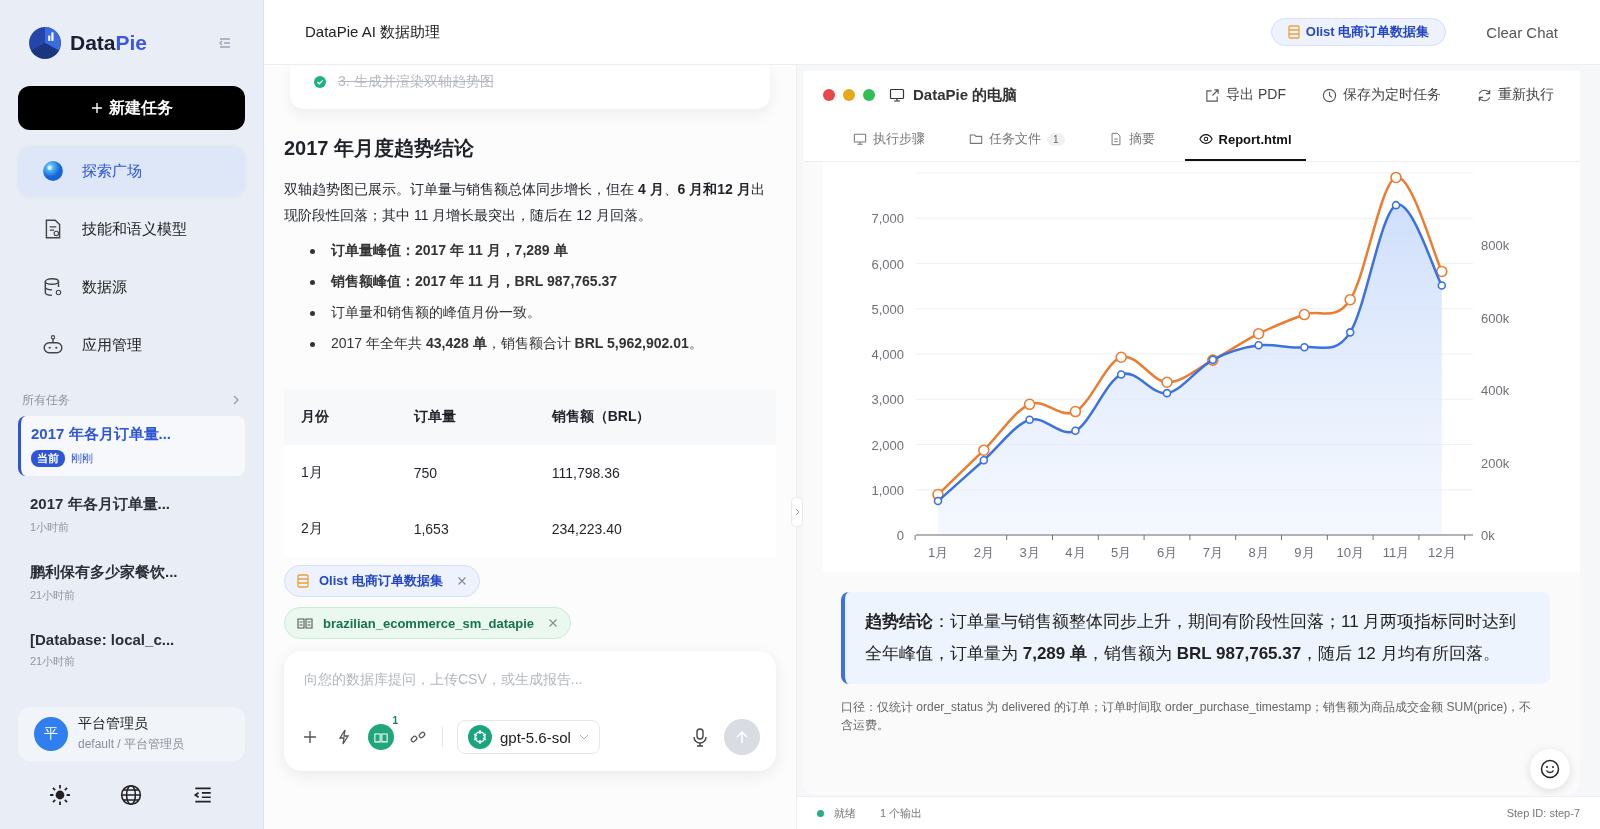 Image resolution: width=1600 pixels, height=829 pixels. What do you see at coordinates (113, 724) in the screenshot?
I see `user-name: 平台管理员` at bounding box center [113, 724].